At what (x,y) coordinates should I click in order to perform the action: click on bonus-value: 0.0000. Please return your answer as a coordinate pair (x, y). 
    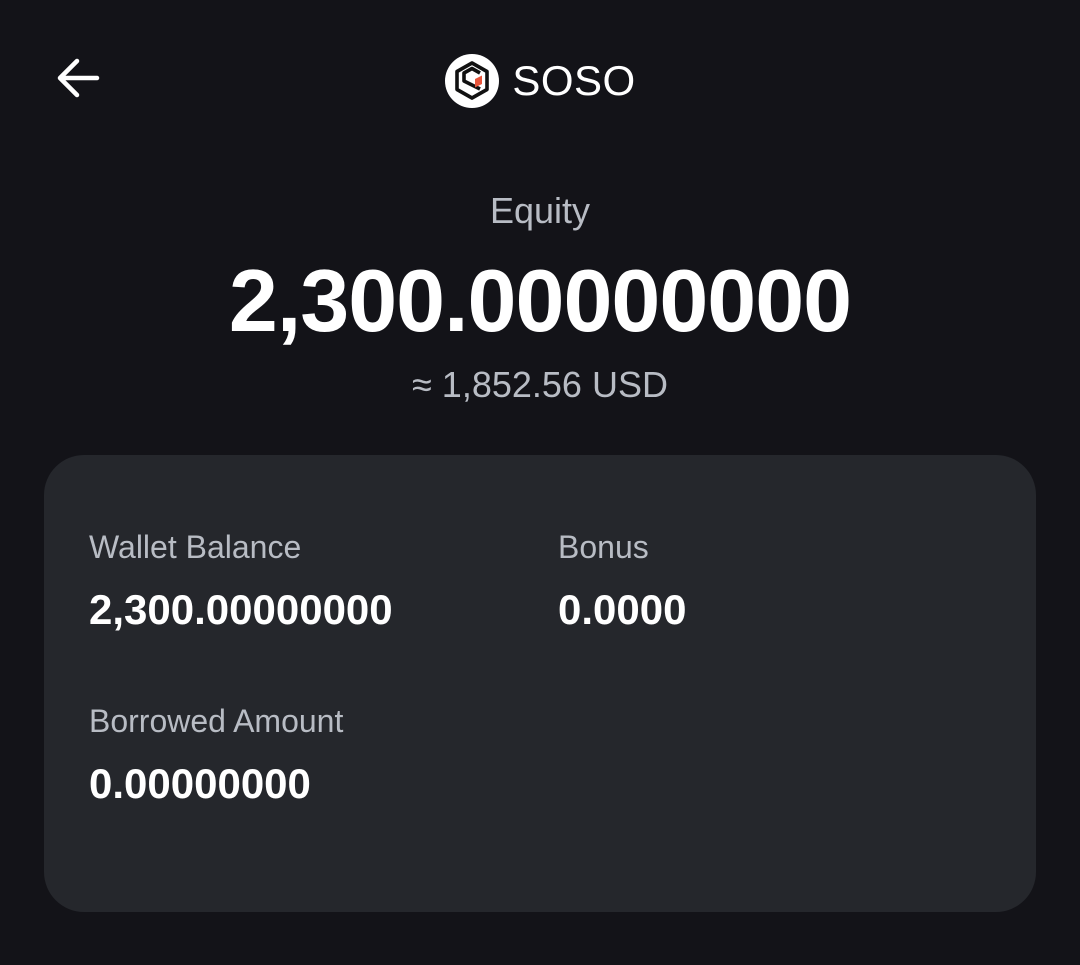
    Looking at the image, I should click on (622, 609).